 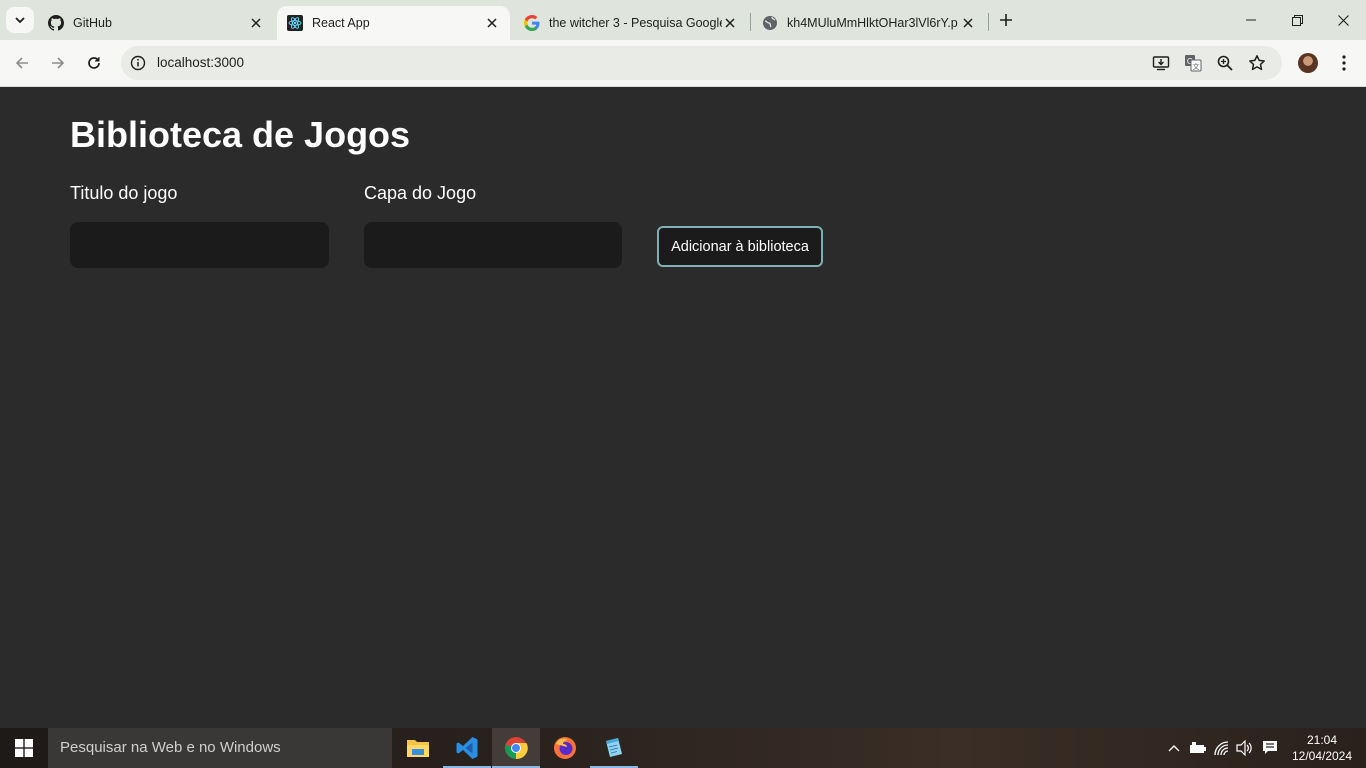 I want to click on menu-button, so click(x=1344, y=63).